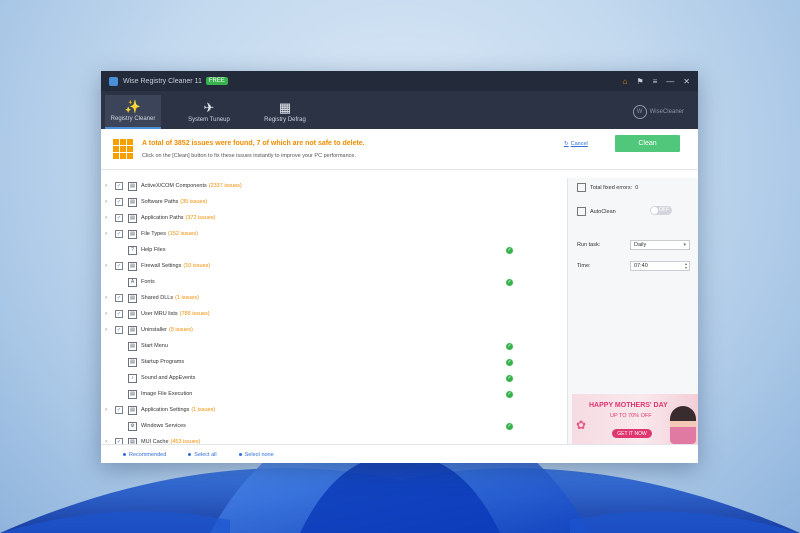 This screenshot has height=533, width=800. What do you see at coordinates (637, 187) in the screenshot?
I see `total-fixed-value: 0` at bounding box center [637, 187].